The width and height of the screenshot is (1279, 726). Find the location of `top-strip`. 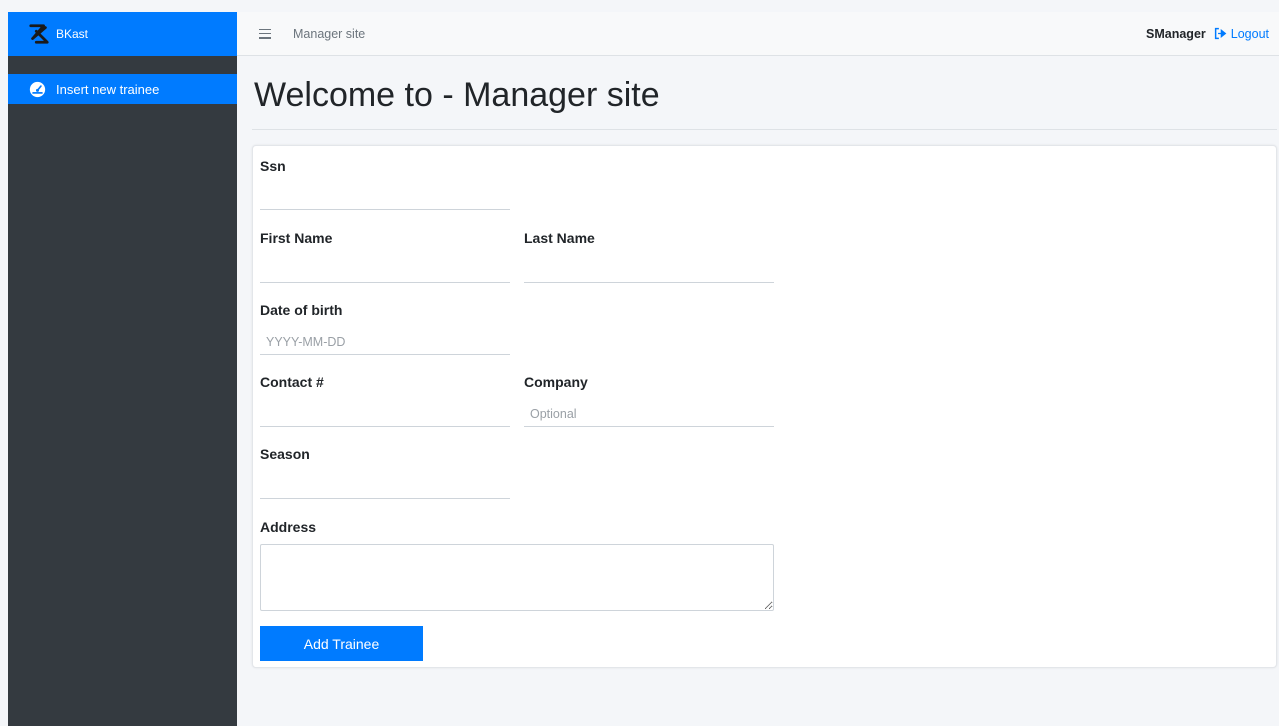

top-strip is located at coordinates (639, 6).